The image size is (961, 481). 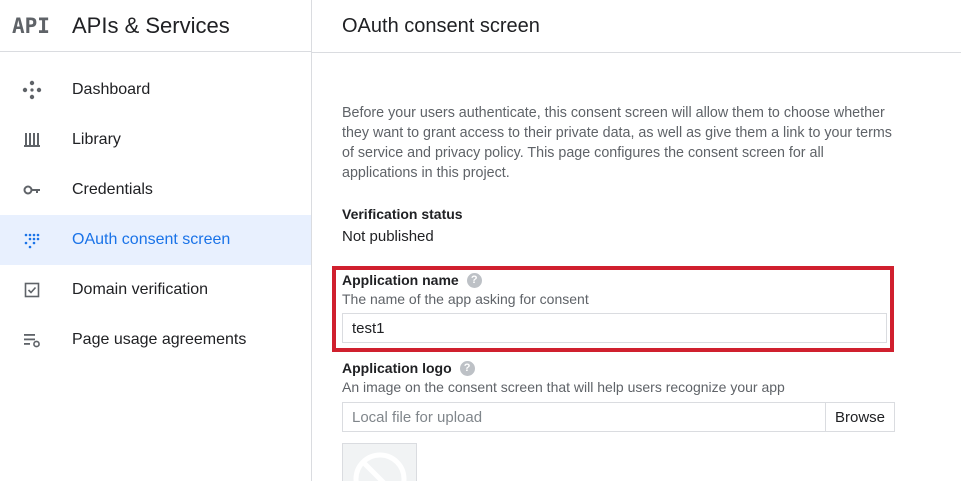 I want to click on key-icon, so click(x=32, y=190).